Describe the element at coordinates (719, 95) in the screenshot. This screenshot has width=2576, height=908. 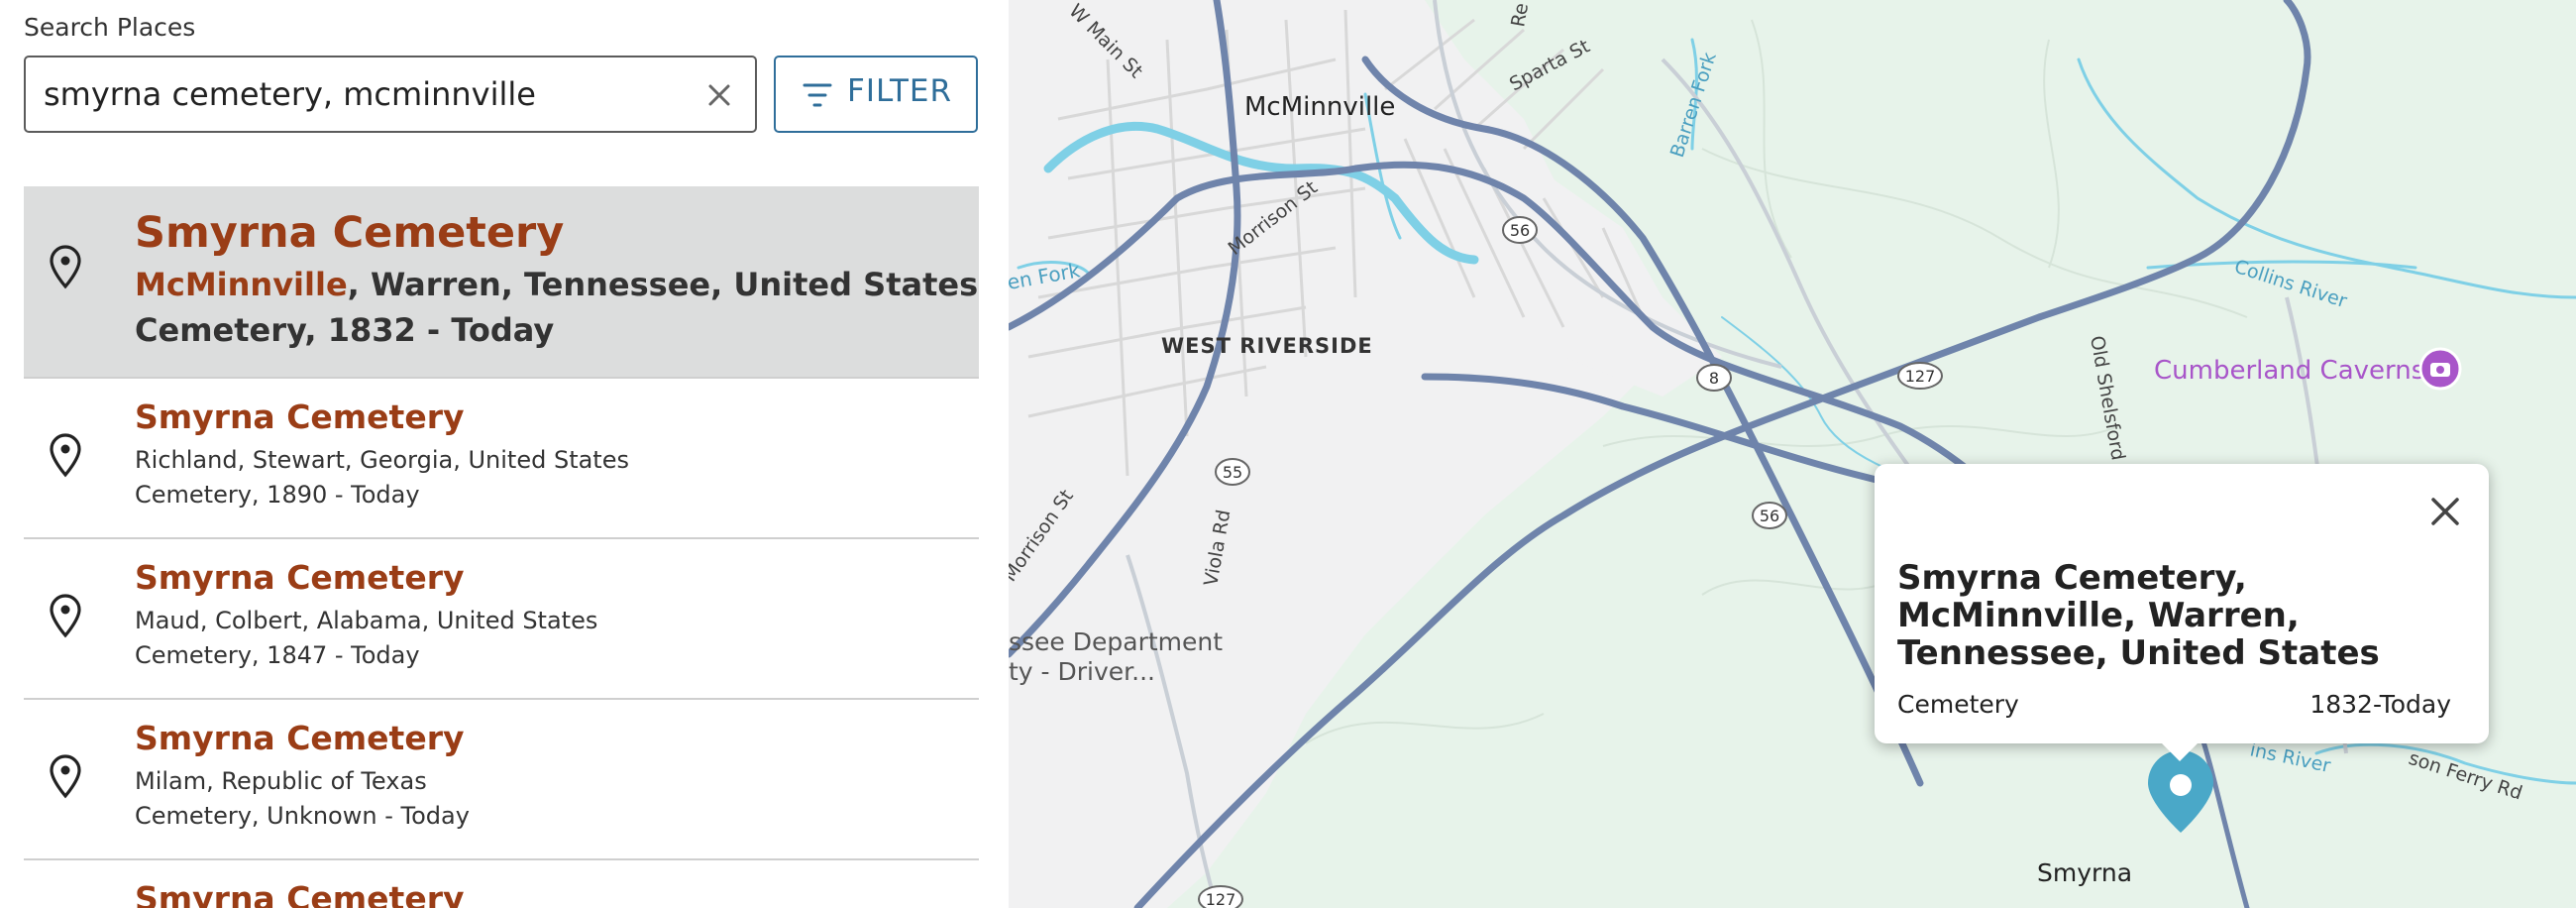
I see `clear-icon` at that location.